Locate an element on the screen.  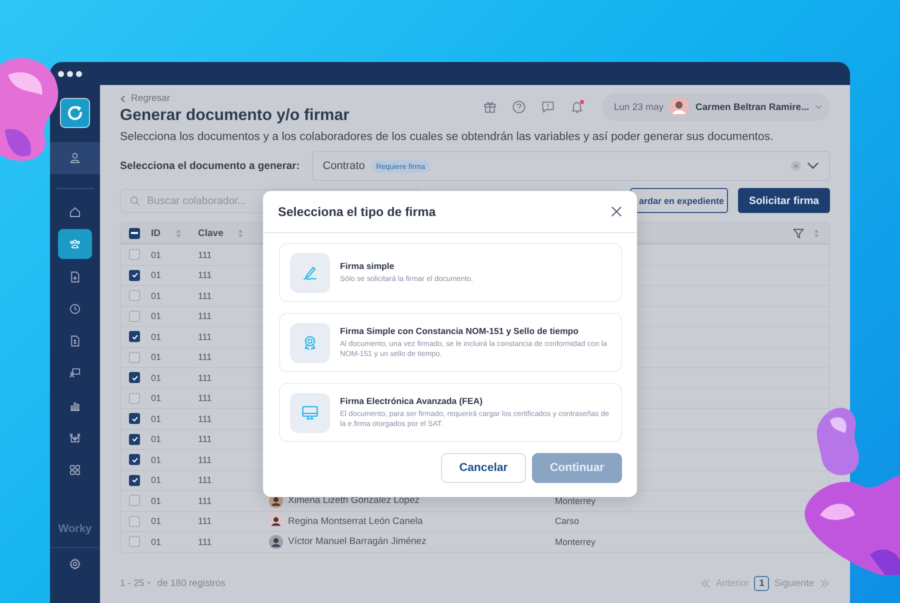
record-count: de 180 registros is located at coordinates (191, 583).